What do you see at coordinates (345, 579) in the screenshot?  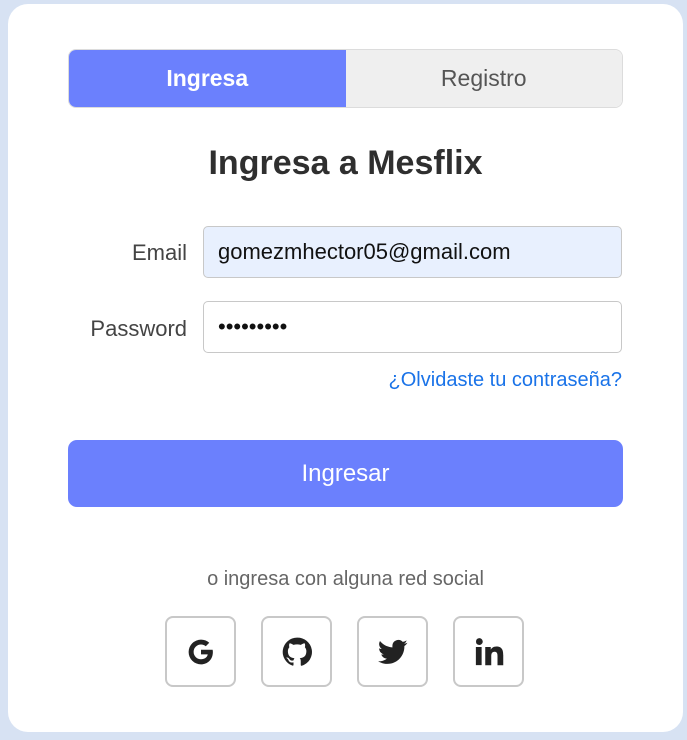 I see `social-login-prompt: o ingresa con alguna red social` at bounding box center [345, 579].